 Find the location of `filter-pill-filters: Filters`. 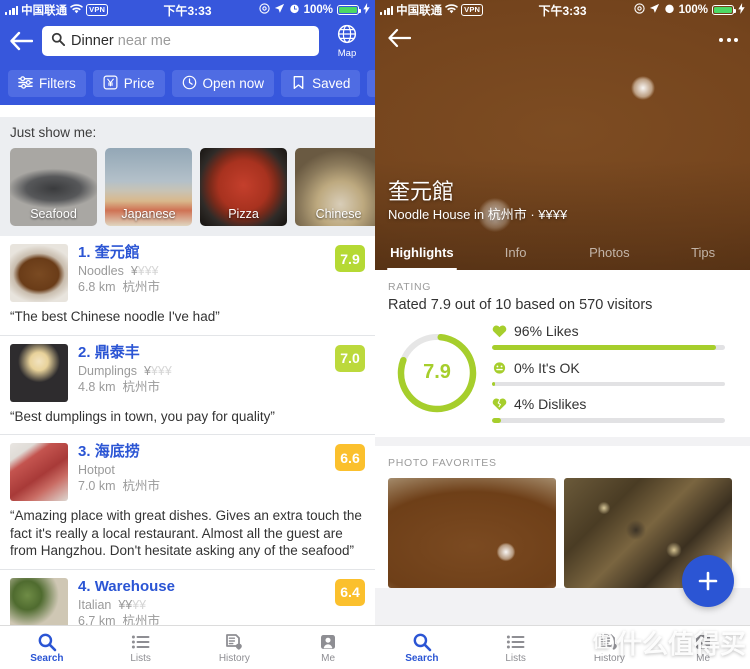

filter-pill-filters: Filters is located at coordinates (47, 83).